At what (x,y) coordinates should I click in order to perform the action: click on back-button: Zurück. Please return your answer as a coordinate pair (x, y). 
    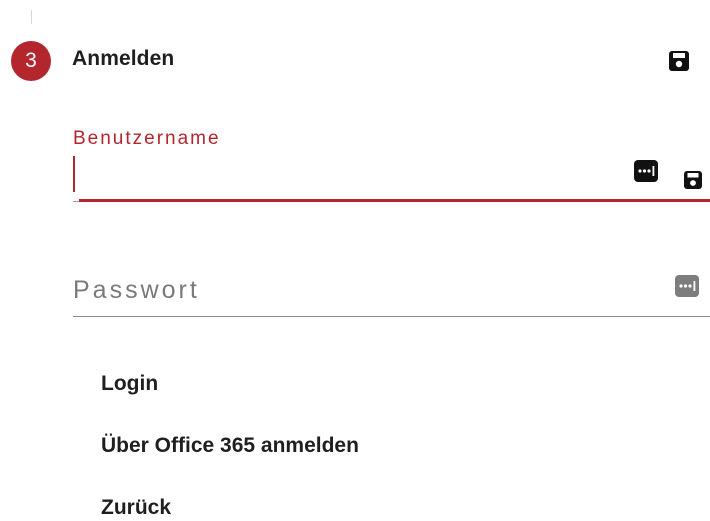
    Looking at the image, I should click on (136, 508).